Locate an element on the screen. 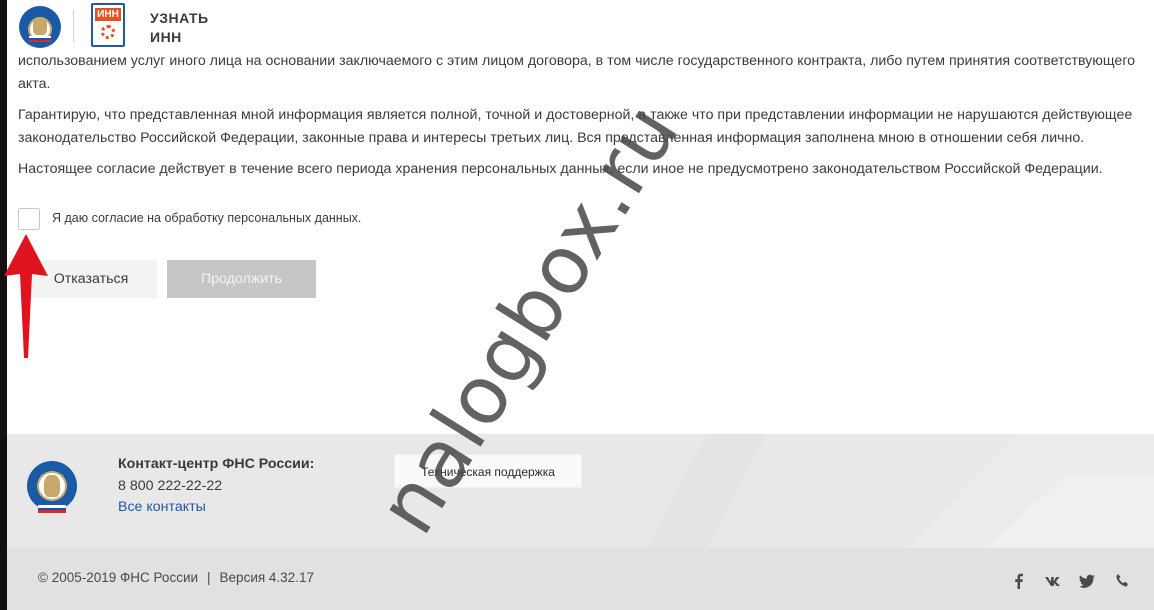 The height and width of the screenshot is (610, 1154). footer-fns-emblem is located at coordinates (52, 491).